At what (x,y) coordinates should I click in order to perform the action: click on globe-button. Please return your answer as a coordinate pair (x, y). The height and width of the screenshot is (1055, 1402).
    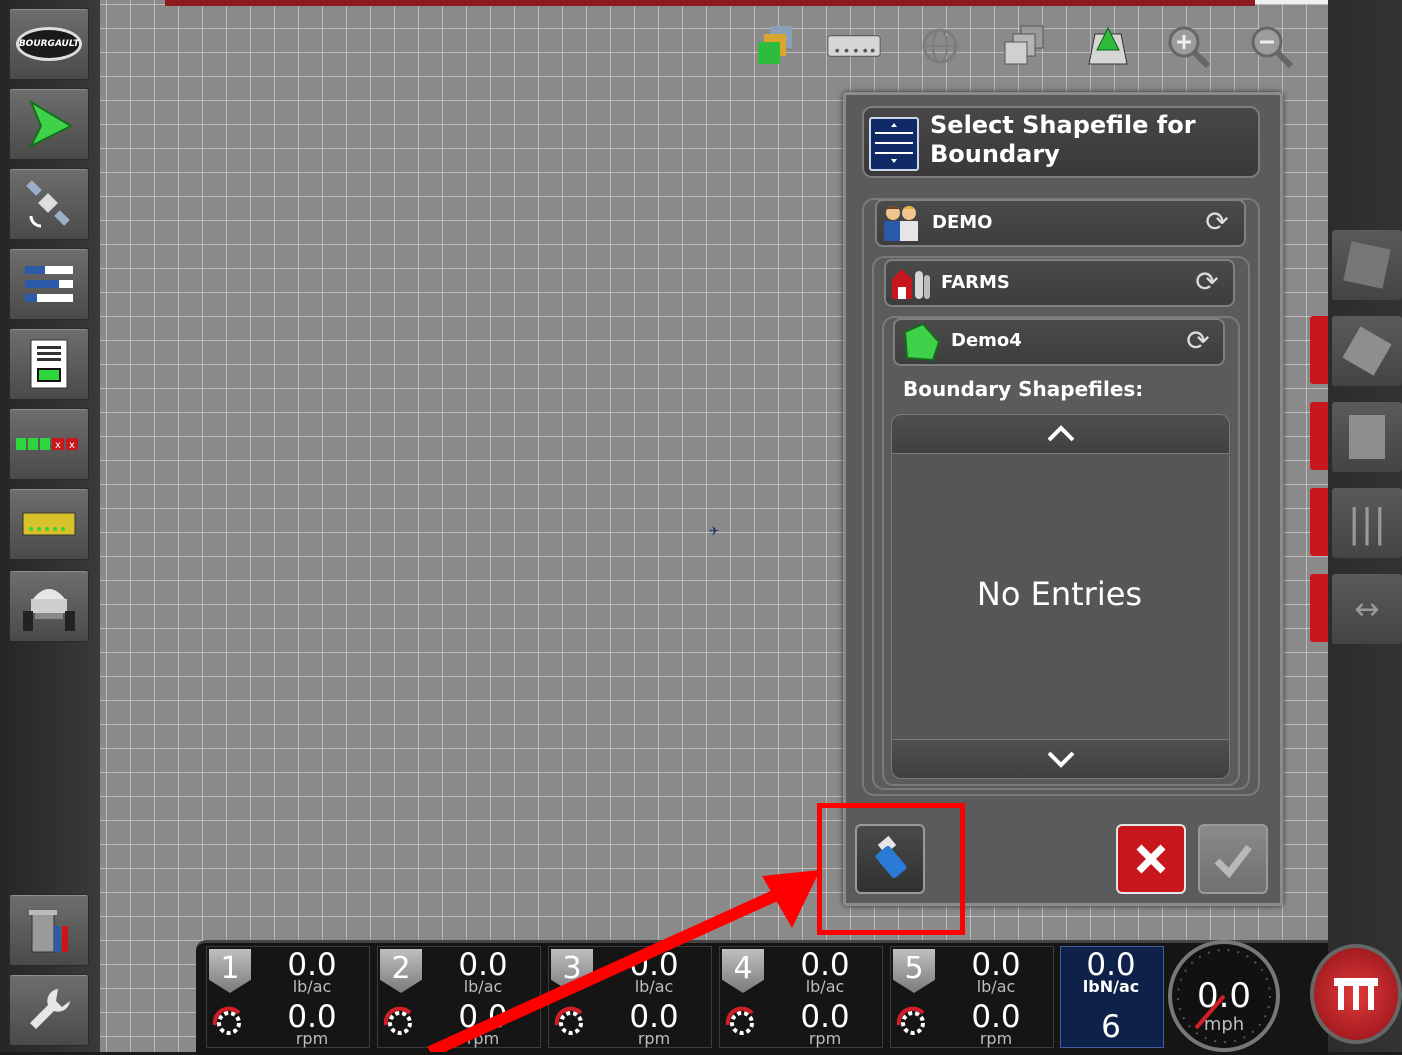
    Looking at the image, I should click on (940, 46).